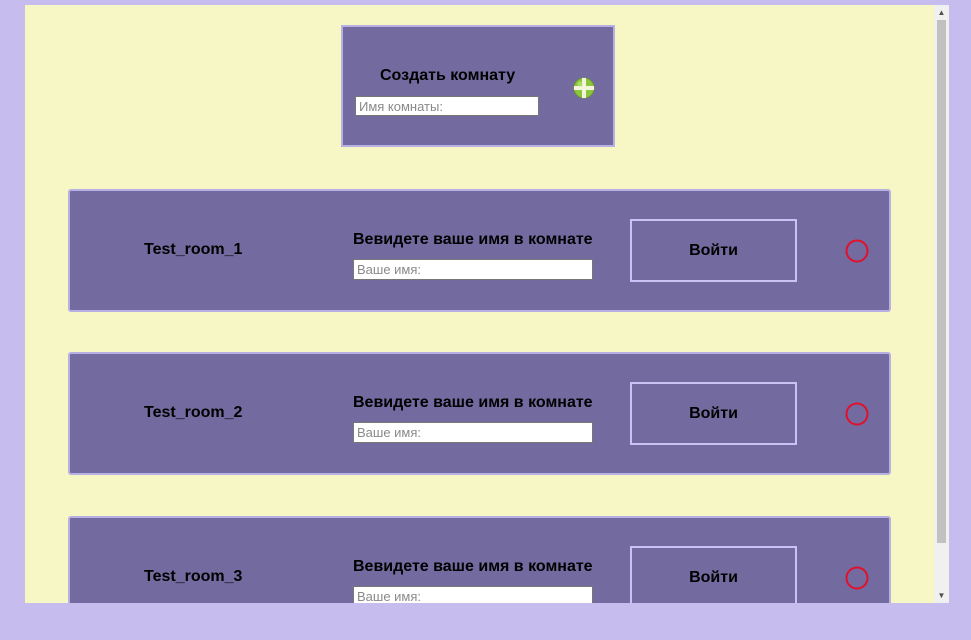  Describe the element at coordinates (941, 595) in the screenshot. I see `scroll-down-icon: ▼` at that location.